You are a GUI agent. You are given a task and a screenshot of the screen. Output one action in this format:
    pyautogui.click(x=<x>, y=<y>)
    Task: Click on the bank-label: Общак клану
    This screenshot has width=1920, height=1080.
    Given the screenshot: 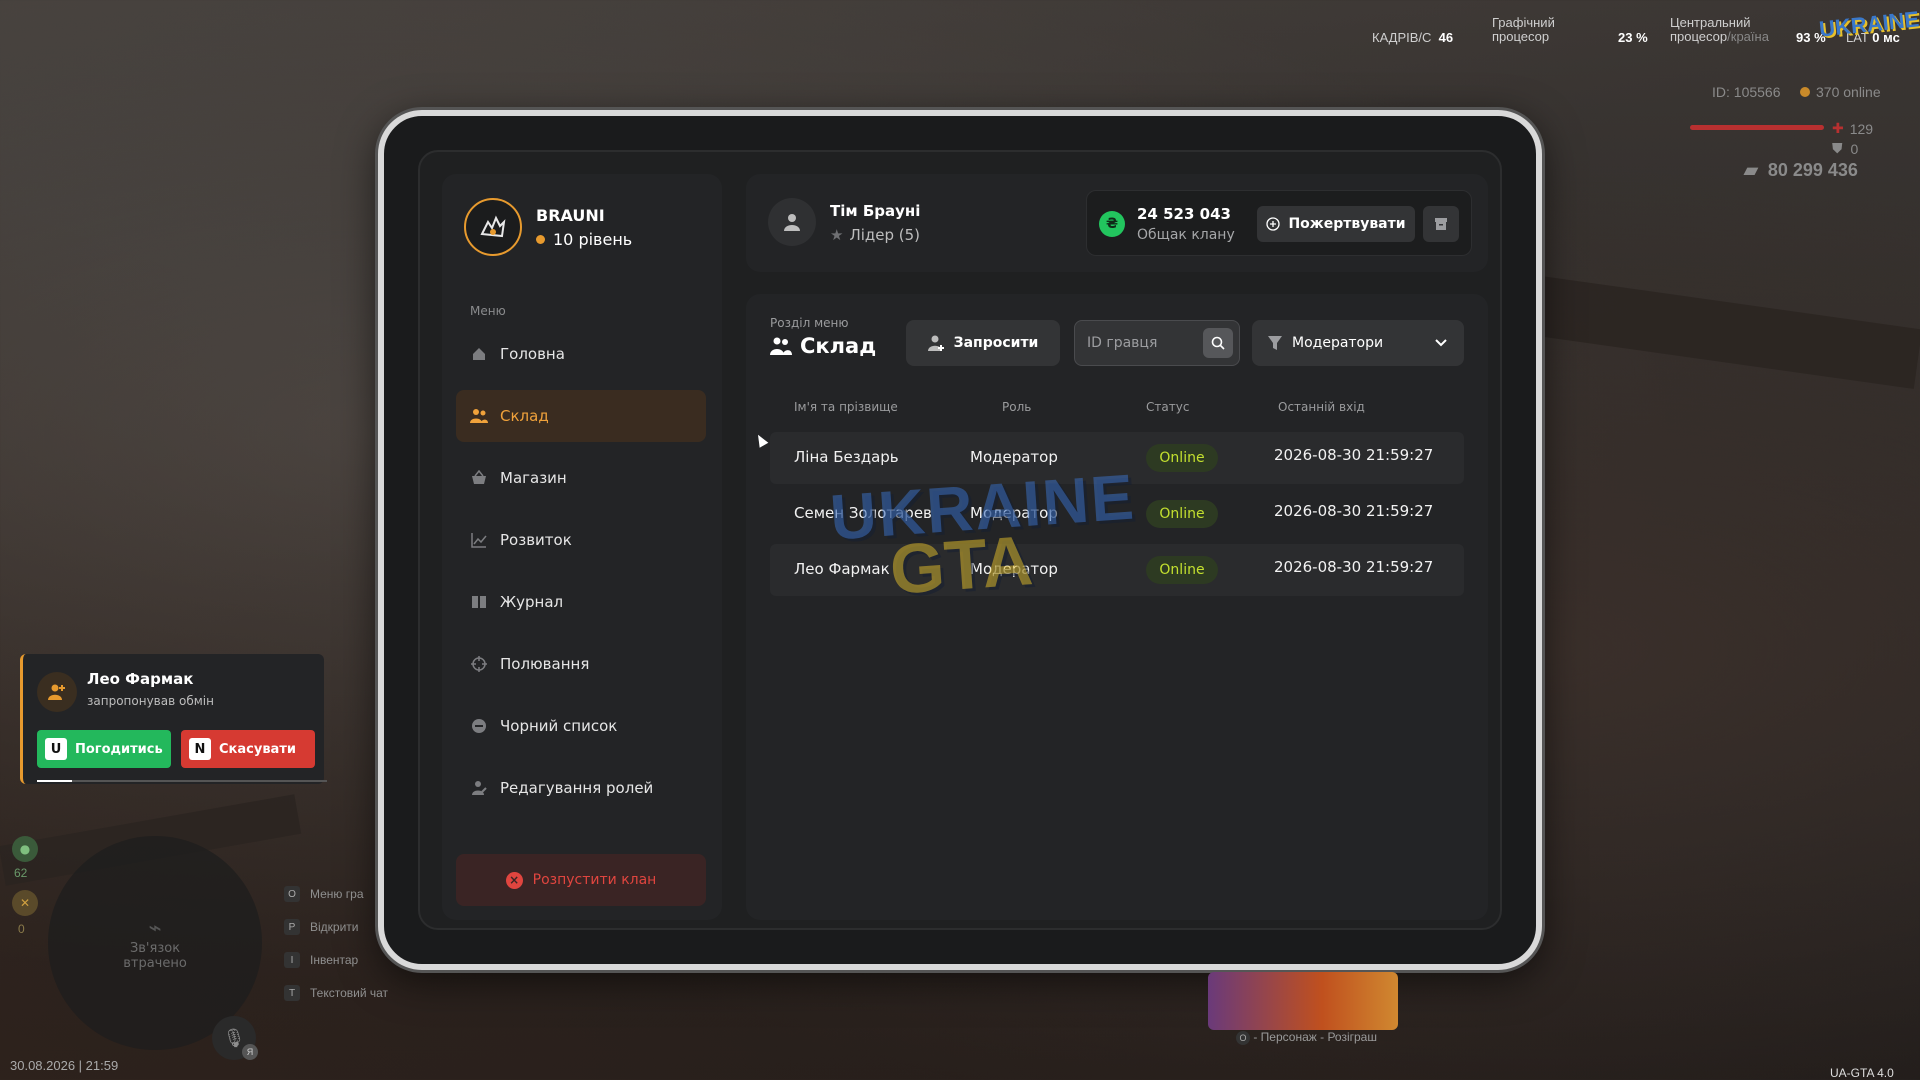 What is the action you would take?
    pyautogui.click(x=1186, y=235)
    